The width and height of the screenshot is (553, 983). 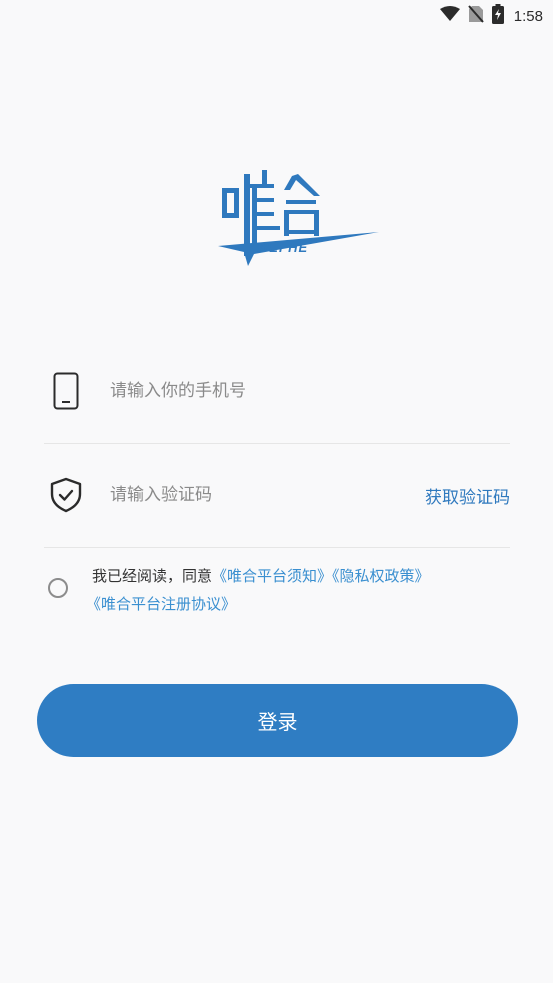 I want to click on logo-wordmark: WEI HE, so click(x=282, y=247).